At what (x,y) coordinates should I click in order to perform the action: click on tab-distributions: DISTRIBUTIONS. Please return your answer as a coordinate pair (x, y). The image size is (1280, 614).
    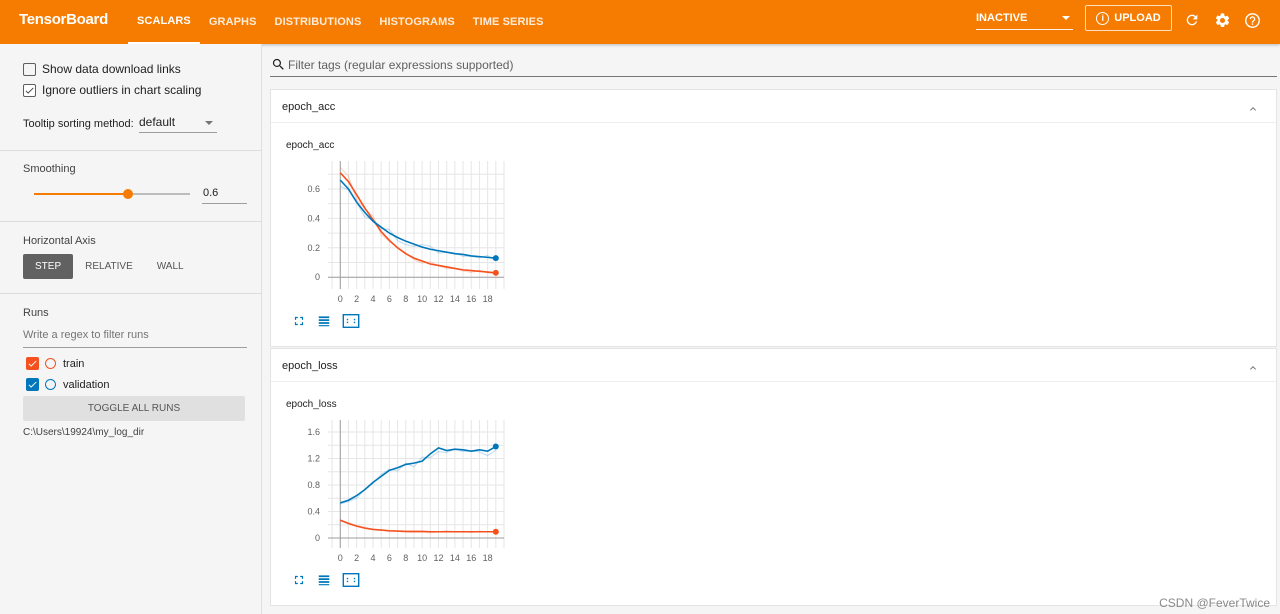
    Looking at the image, I should click on (318, 22).